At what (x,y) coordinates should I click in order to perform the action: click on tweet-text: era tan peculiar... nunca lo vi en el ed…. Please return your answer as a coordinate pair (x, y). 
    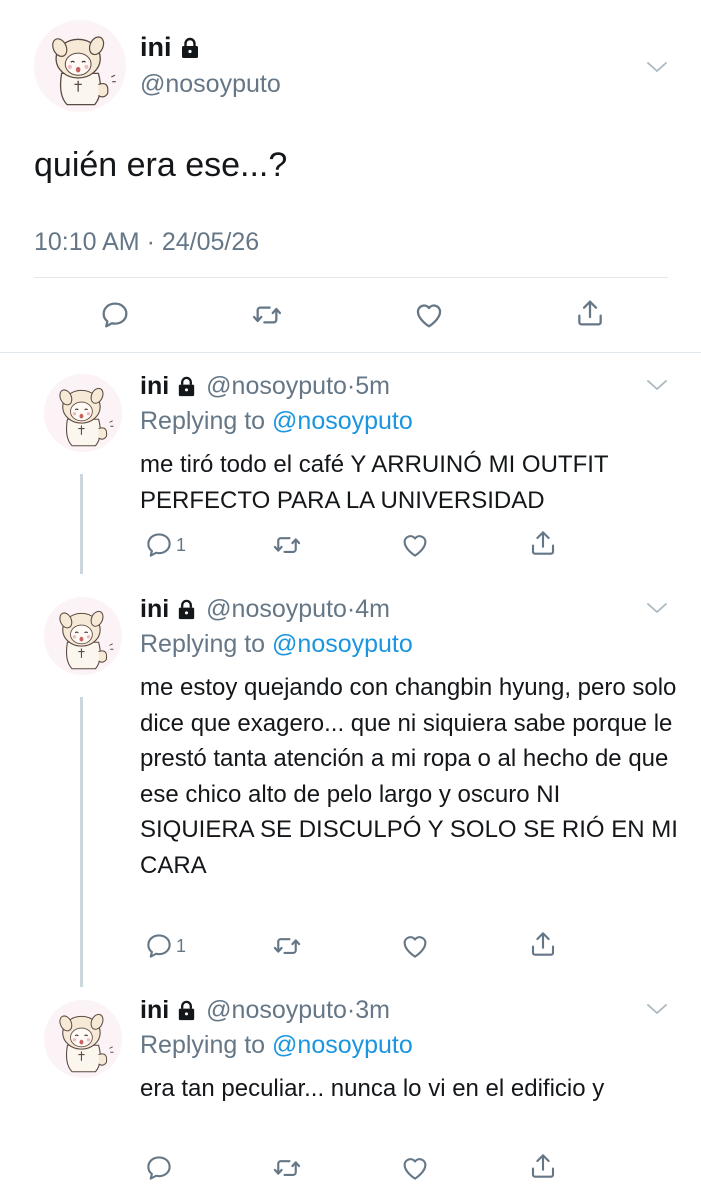
    Looking at the image, I should click on (372, 1088).